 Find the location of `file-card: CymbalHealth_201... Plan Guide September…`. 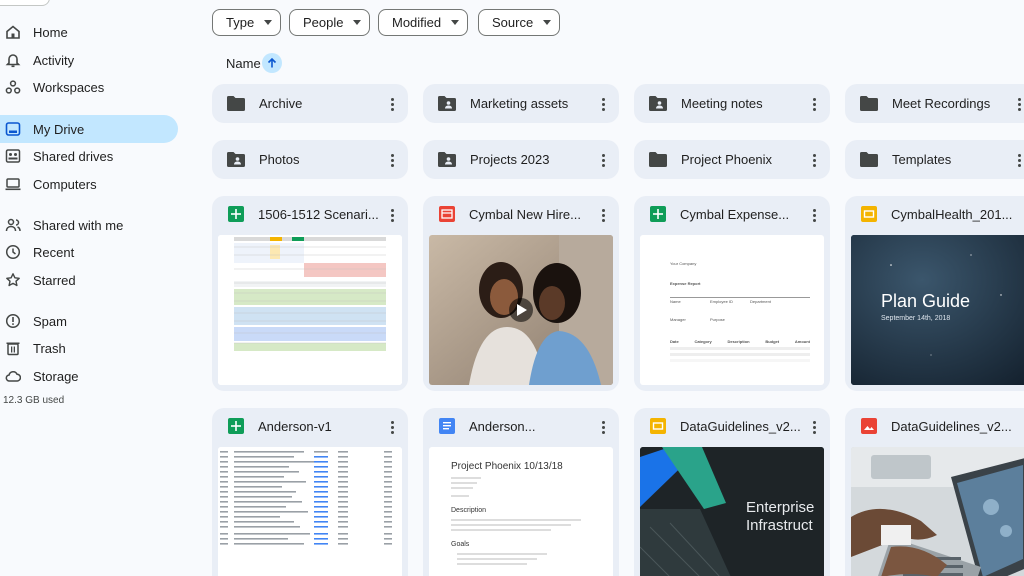

file-card: CymbalHealth_201... Plan Guide September… is located at coordinates (934, 293).